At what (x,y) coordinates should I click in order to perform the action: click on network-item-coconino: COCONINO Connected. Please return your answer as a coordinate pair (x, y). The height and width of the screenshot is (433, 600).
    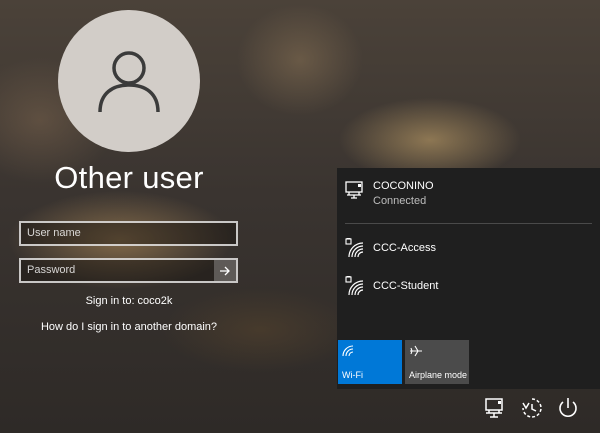
    Looking at the image, I should click on (389, 194).